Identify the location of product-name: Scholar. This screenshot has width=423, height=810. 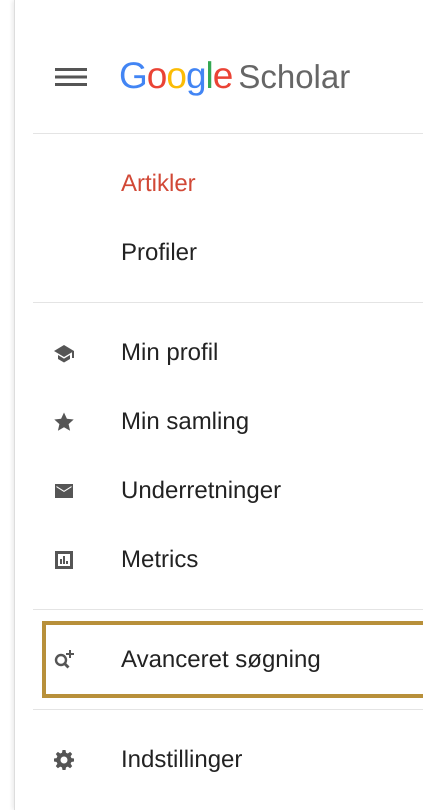
(294, 76).